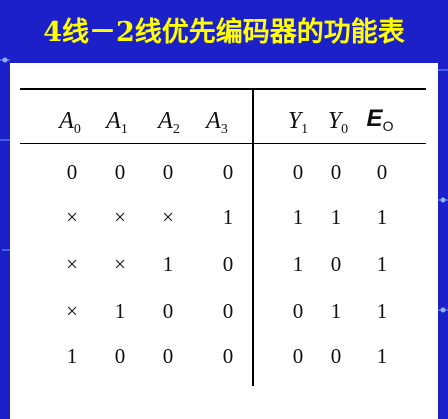  What do you see at coordinates (217, 122) in the screenshot?
I see `header-a3: A3` at bounding box center [217, 122].